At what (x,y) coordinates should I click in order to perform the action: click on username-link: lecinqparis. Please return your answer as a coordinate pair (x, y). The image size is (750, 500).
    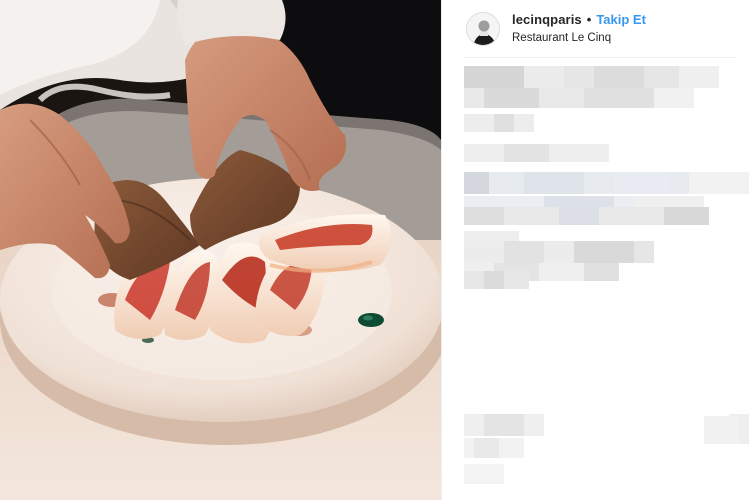
    Looking at the image, I should click on (547, 19).